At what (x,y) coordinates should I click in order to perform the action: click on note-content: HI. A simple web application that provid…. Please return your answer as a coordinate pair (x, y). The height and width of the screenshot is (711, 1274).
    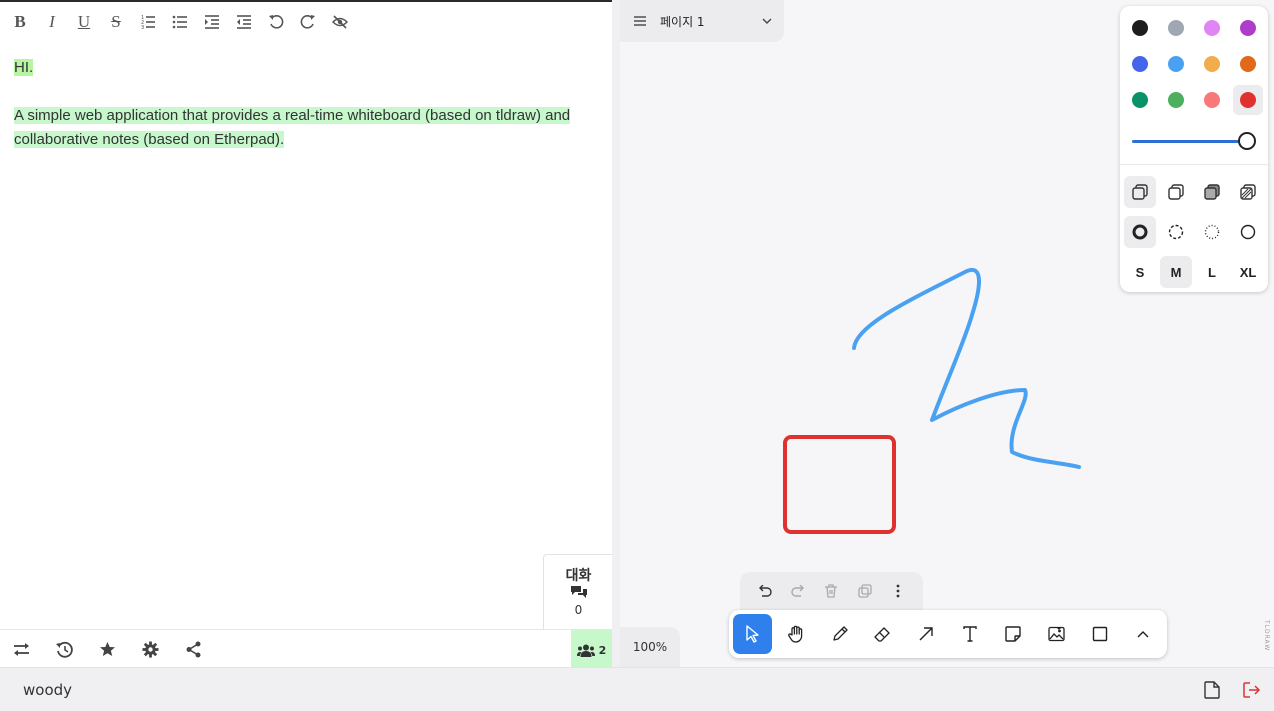
    Looking at the image, I should click on (304, 116).